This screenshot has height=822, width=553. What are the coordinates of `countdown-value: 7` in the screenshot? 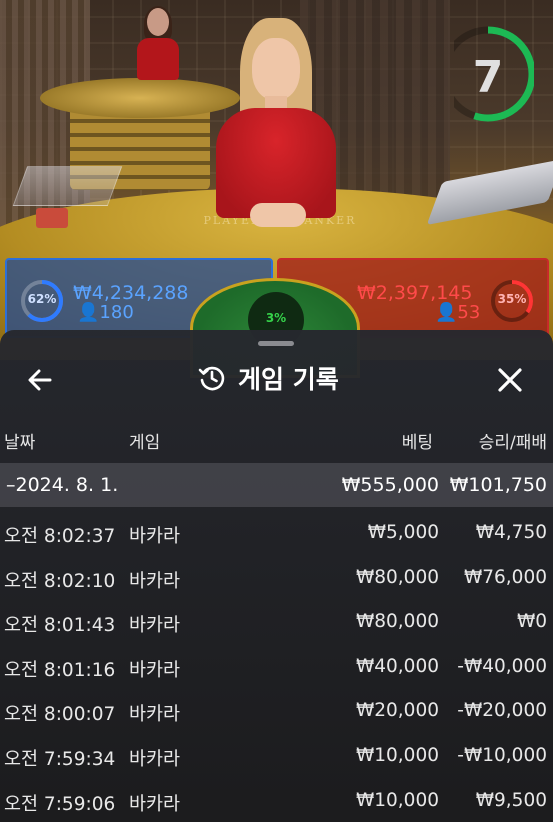 It's located at (488, 77).